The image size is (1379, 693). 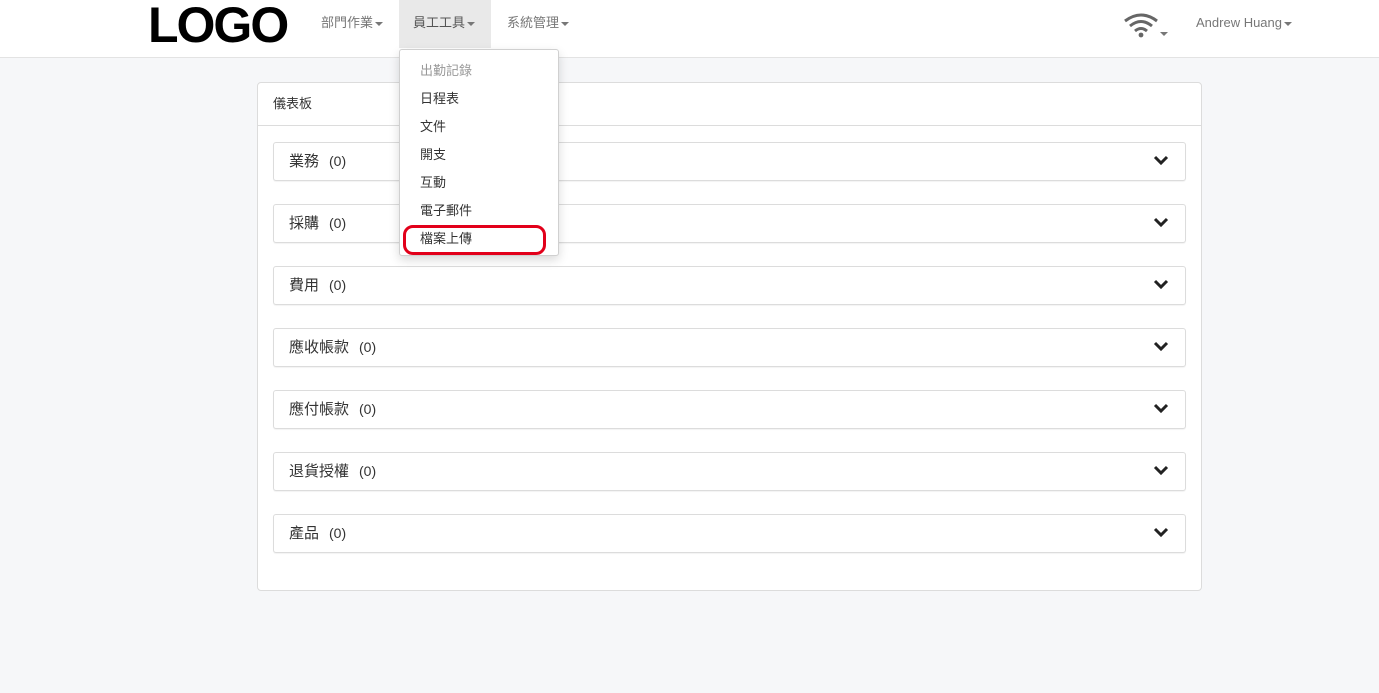 What do you see at coordinates (479, 211) in the screenshot?
I see `dropdown-item-email: 電子郵件` at bounding box center [479, 211].